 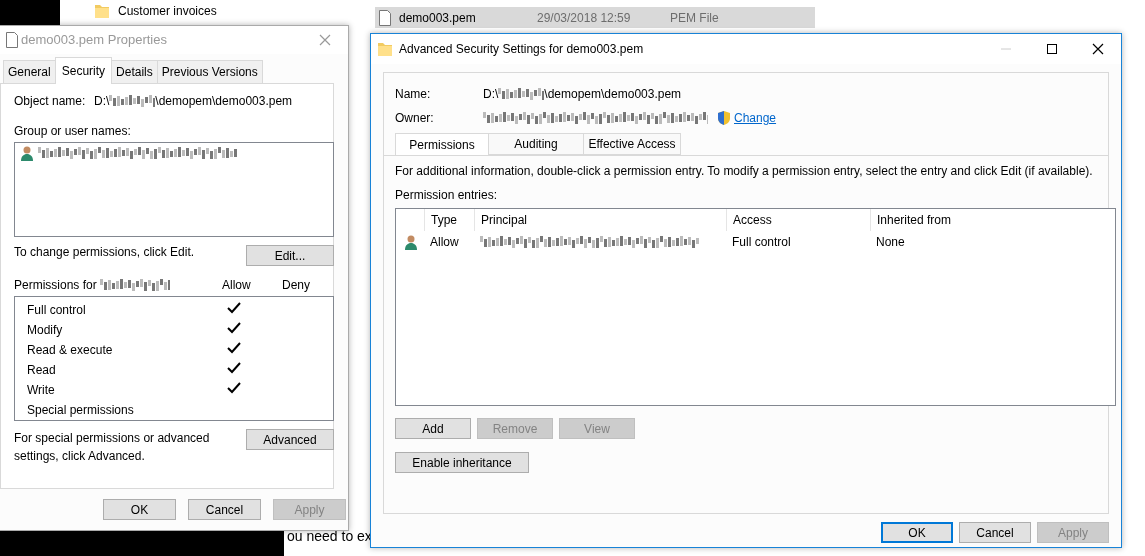 What do you see at coordinates (798, 220) in the screenshot?
I see `column-header: Access` at bounding box center [798, 220].